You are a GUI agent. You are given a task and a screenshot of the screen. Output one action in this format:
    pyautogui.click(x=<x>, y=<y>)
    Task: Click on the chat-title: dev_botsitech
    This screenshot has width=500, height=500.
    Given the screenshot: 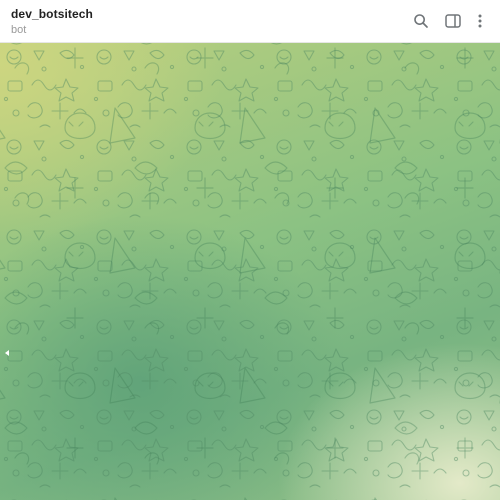 What is the action you would take?
    pyautogui.click(x=52, y=14)
    